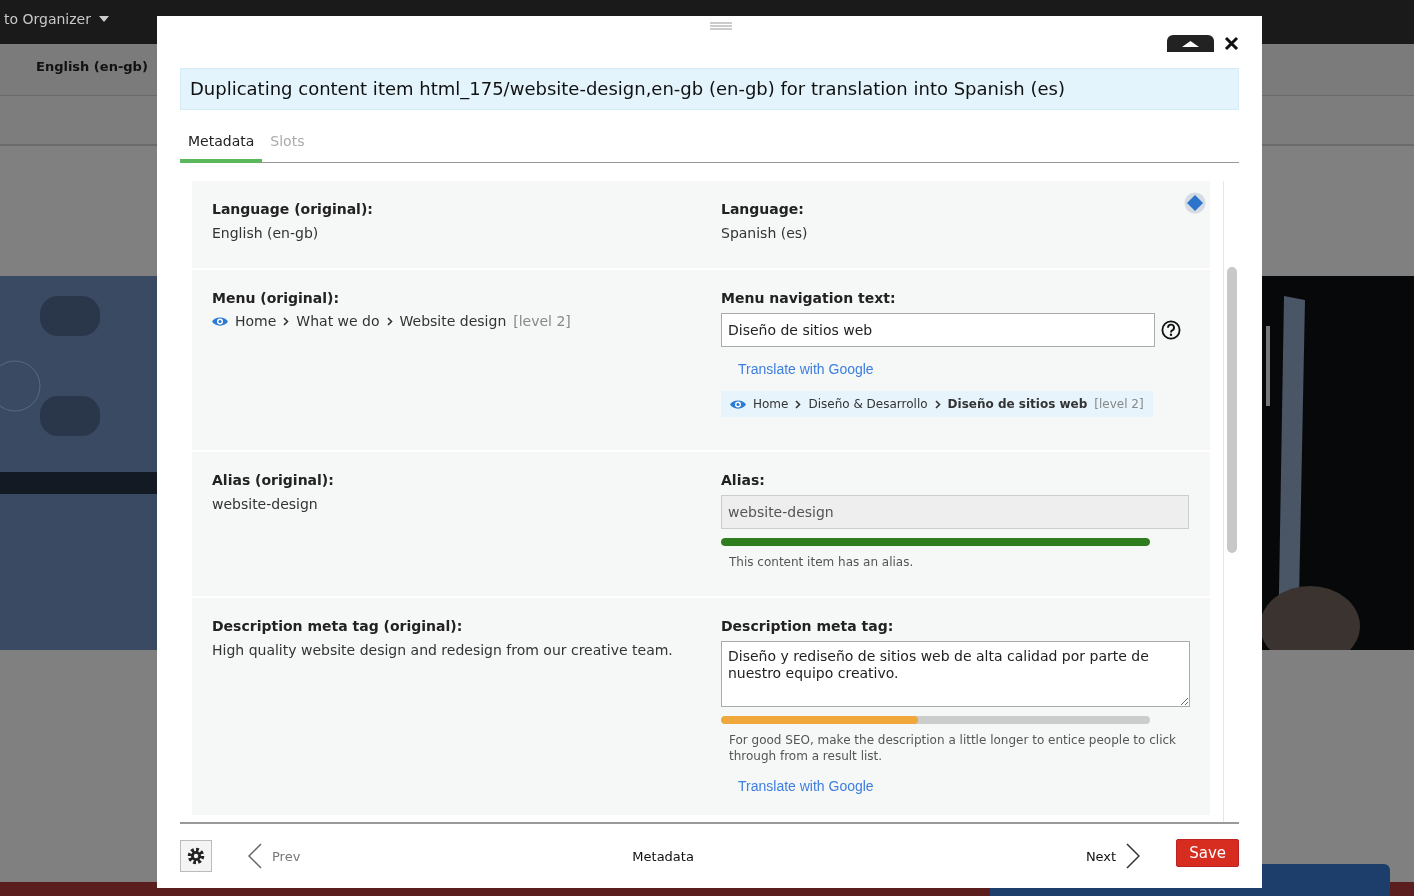 The image size is (1414, 896). What do you see at coordinates (54, 19) in the screenshot?
I see `organizer-button: to Organizer` at bounding box center [54, 19].